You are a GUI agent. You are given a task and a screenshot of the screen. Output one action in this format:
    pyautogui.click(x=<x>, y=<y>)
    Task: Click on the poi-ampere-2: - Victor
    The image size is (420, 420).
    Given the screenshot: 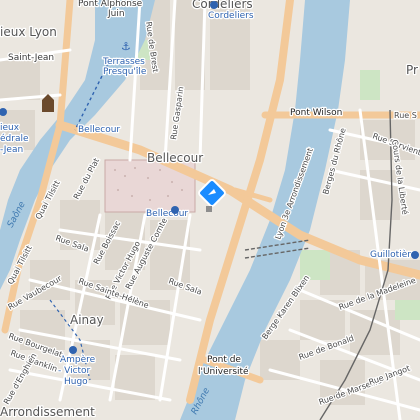 What is the action you would take?
    pyautogui.click(x=74, y=371)
    